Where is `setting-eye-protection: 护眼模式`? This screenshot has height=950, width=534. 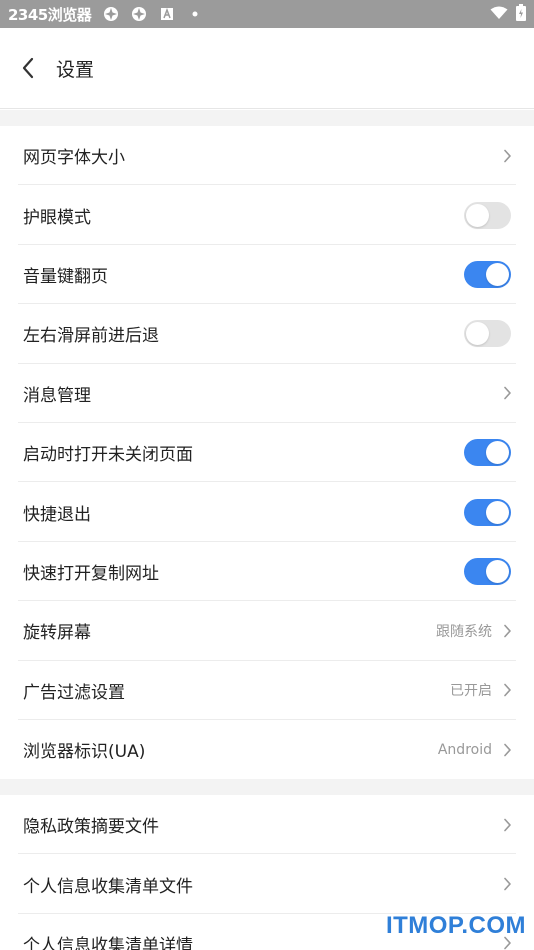 setting-eye-protection: 护眼模式 is located at coordinates (267, 215).